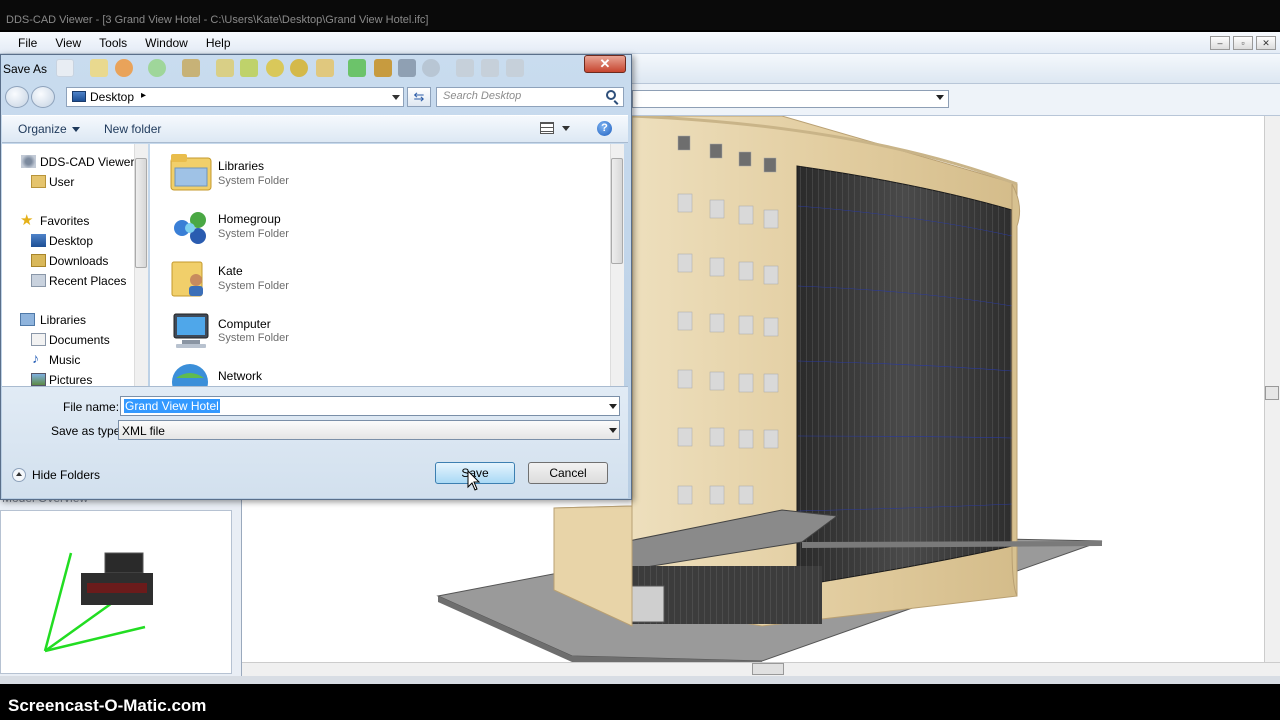 This screenshot has width=1280, height=720. I want to click on chevron-down-icon, so click(940, 97).